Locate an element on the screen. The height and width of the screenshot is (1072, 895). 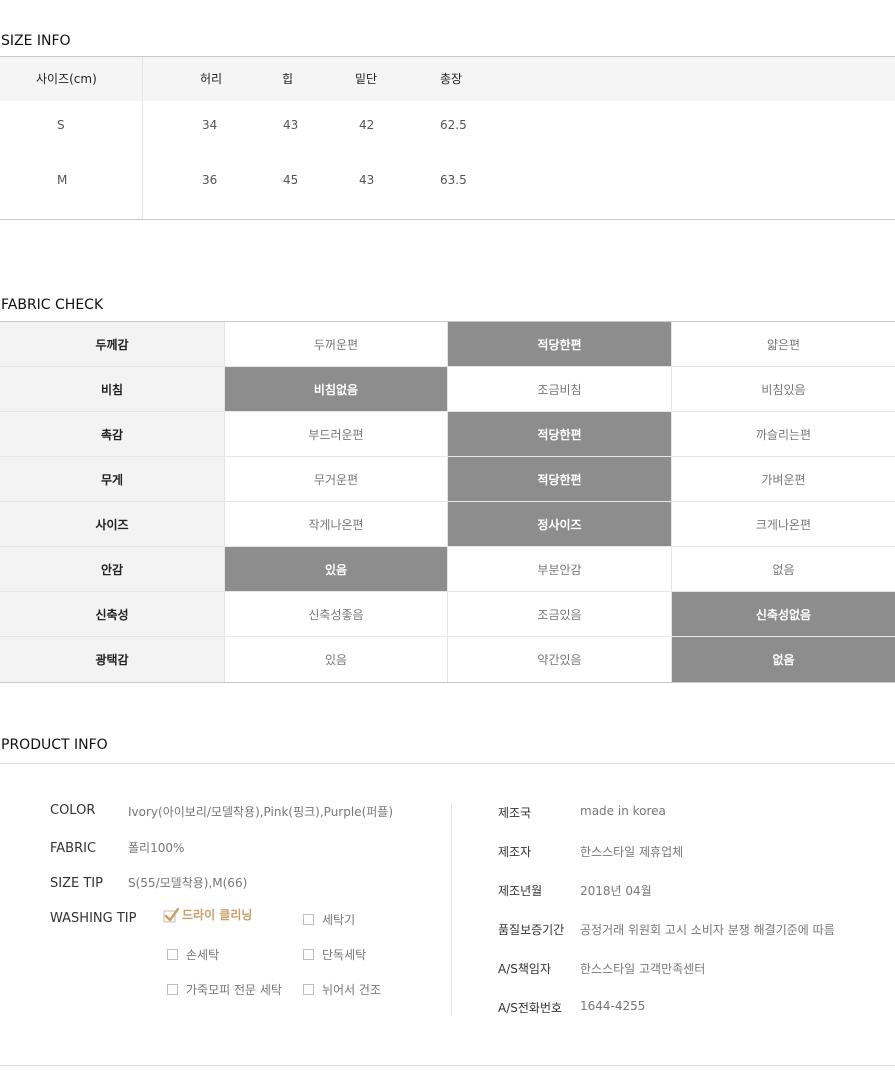
fabric-option: 비침있음 is located at coordinates (783, 389).